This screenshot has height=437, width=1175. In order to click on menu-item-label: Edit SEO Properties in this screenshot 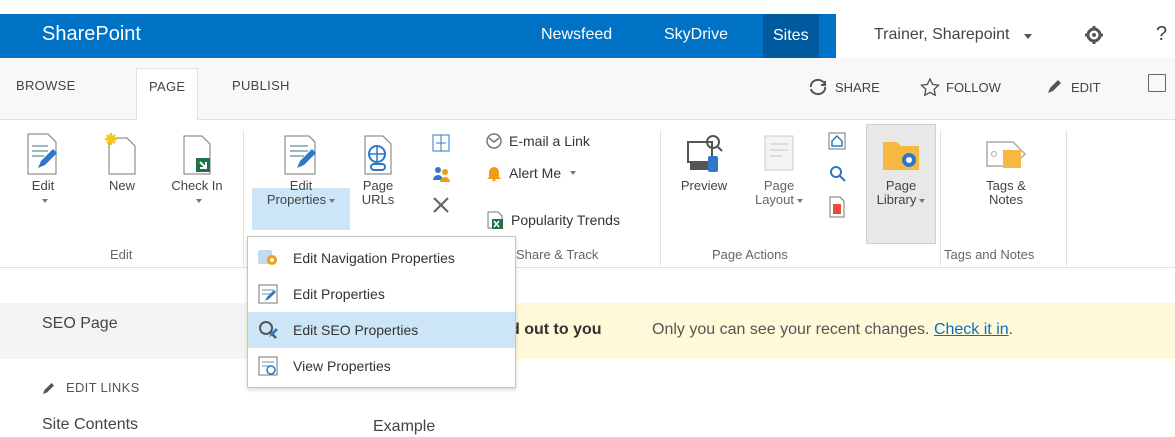, I will do `click(356, 330)`.